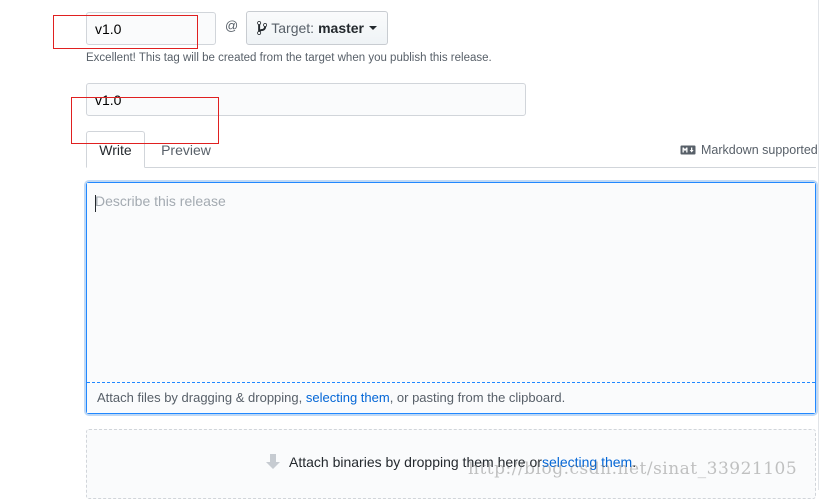 The image size is (821, 499). Describe the element at coordinates (273, 461) in the screenshot. I see `download-arrow-icon` at that location.